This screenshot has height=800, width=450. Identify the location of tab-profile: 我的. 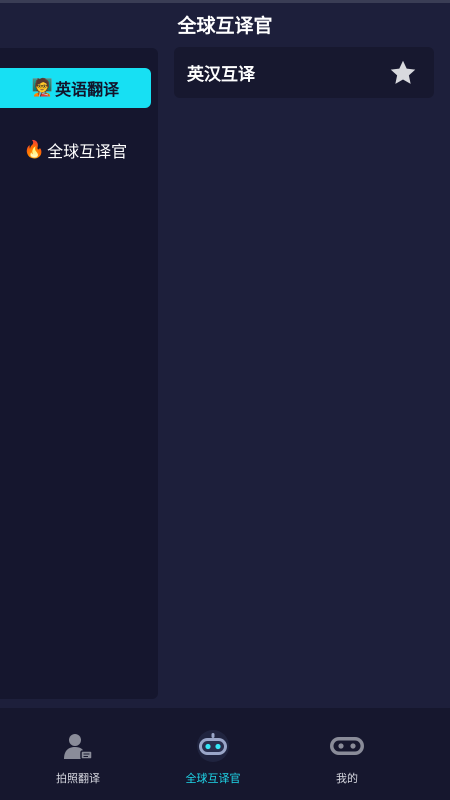
(347, 760).